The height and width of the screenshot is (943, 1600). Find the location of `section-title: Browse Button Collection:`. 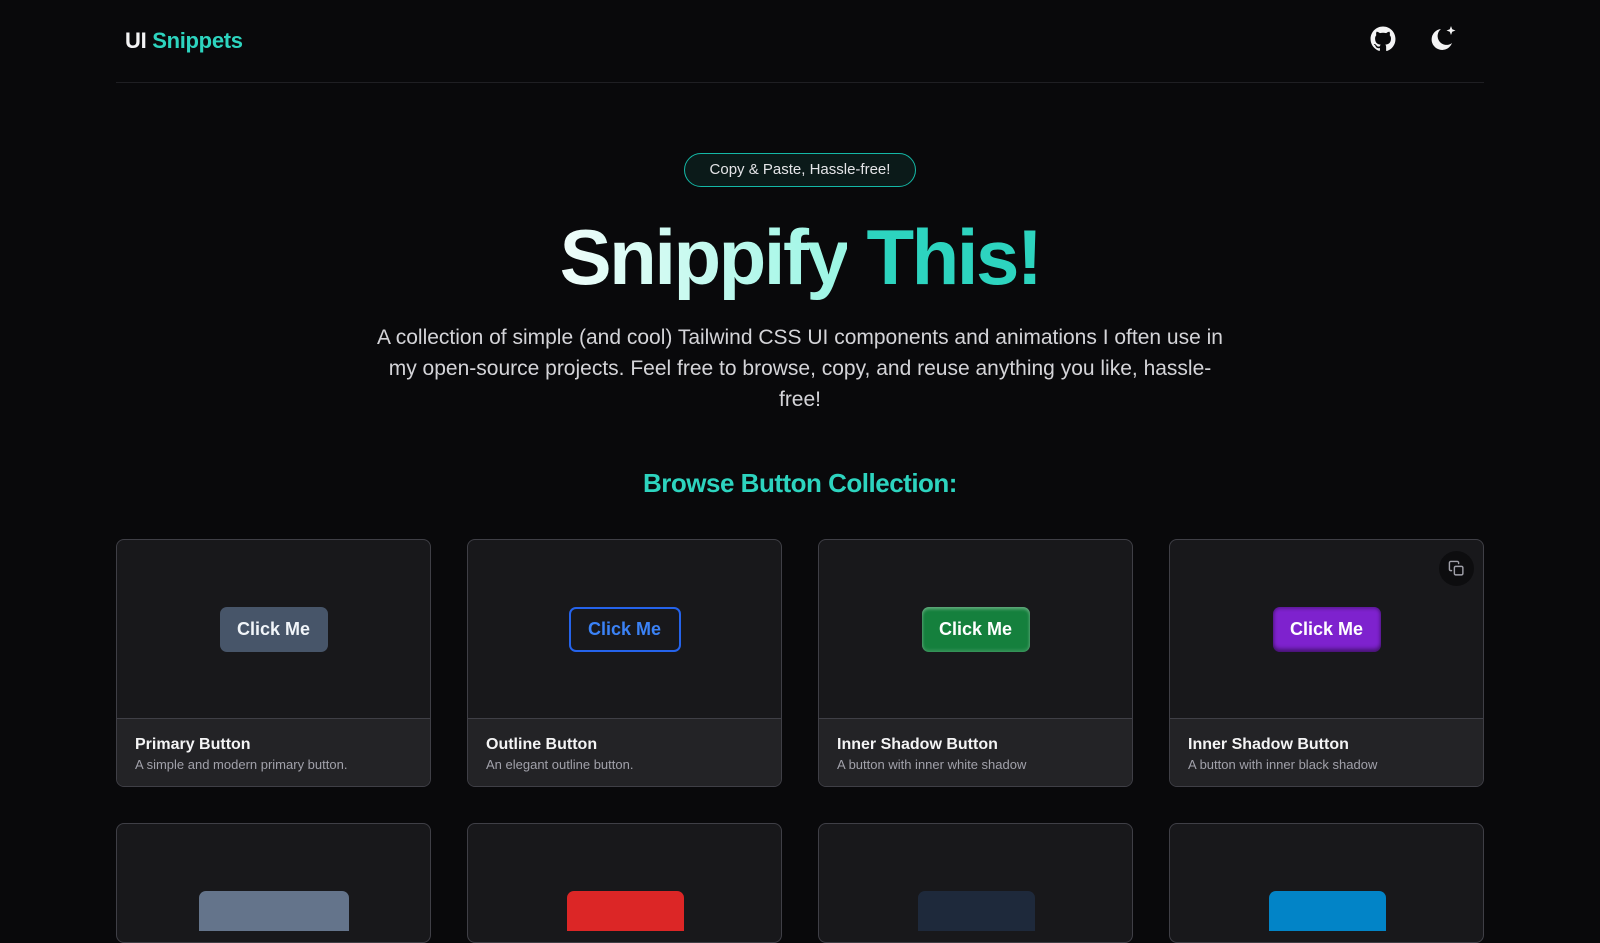

section-title: Browse Button Collection: is located at coordinates (800, 483).